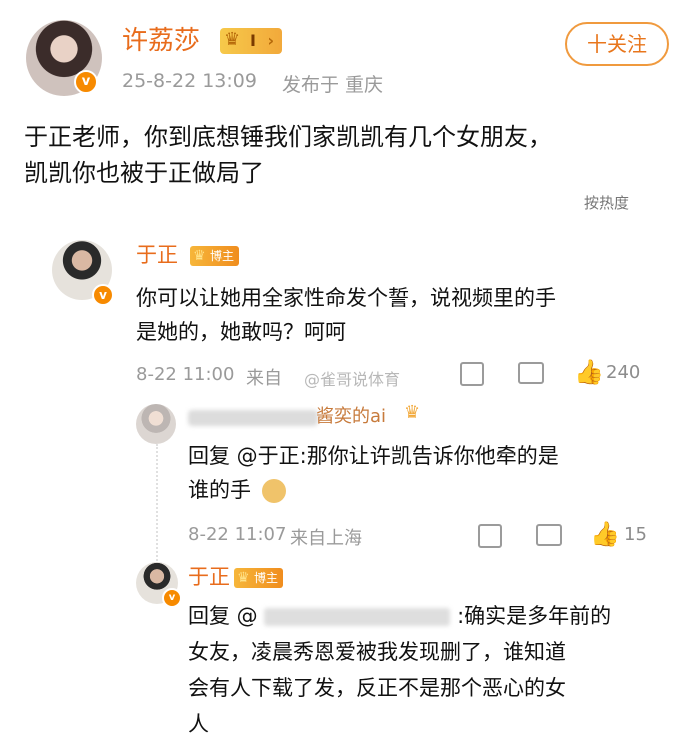 Image resolution: width=690 pixels, height=748 pixels. Describe the element at coordinates (288, 137) in the screenshot. I see `post-text-line-1: 于正老师，你到底想锤我们家凯凯有几个女朋友，` at that location.